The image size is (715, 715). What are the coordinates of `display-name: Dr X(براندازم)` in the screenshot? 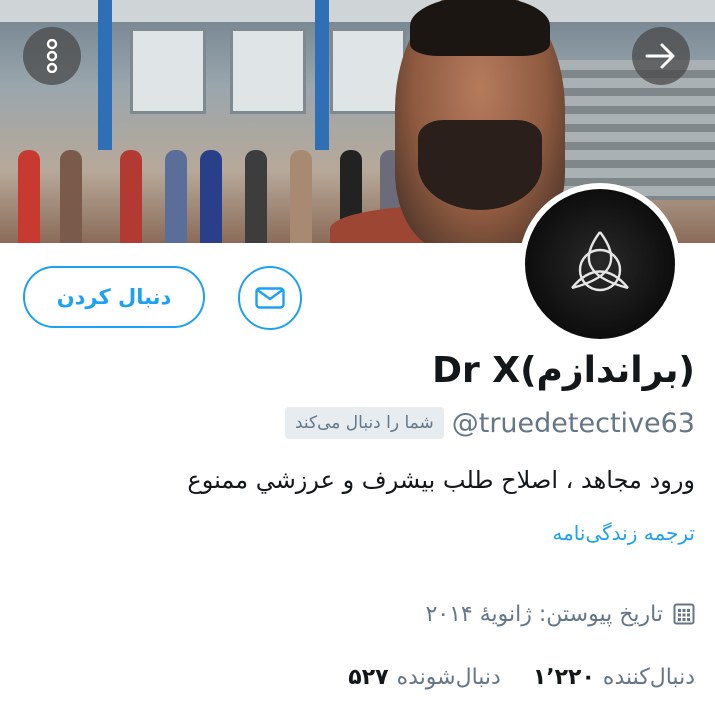 It's located at (563, 370).